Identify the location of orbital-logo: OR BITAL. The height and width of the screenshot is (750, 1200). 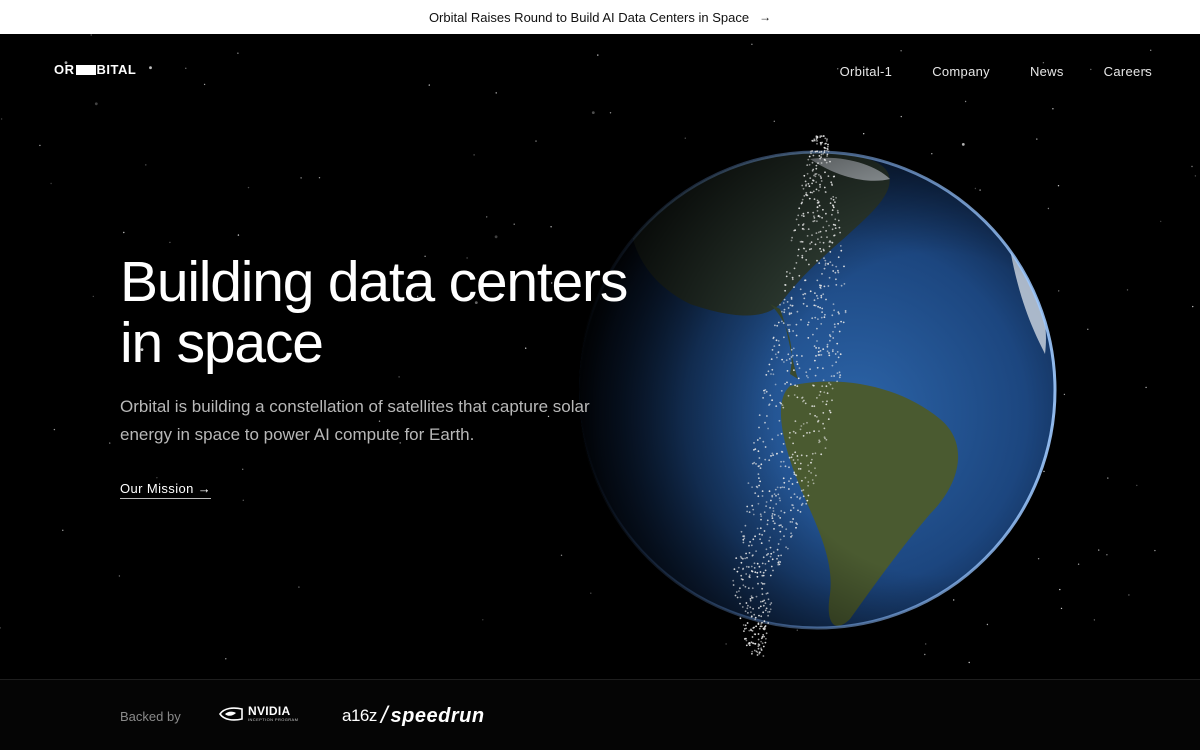
(95, 69).